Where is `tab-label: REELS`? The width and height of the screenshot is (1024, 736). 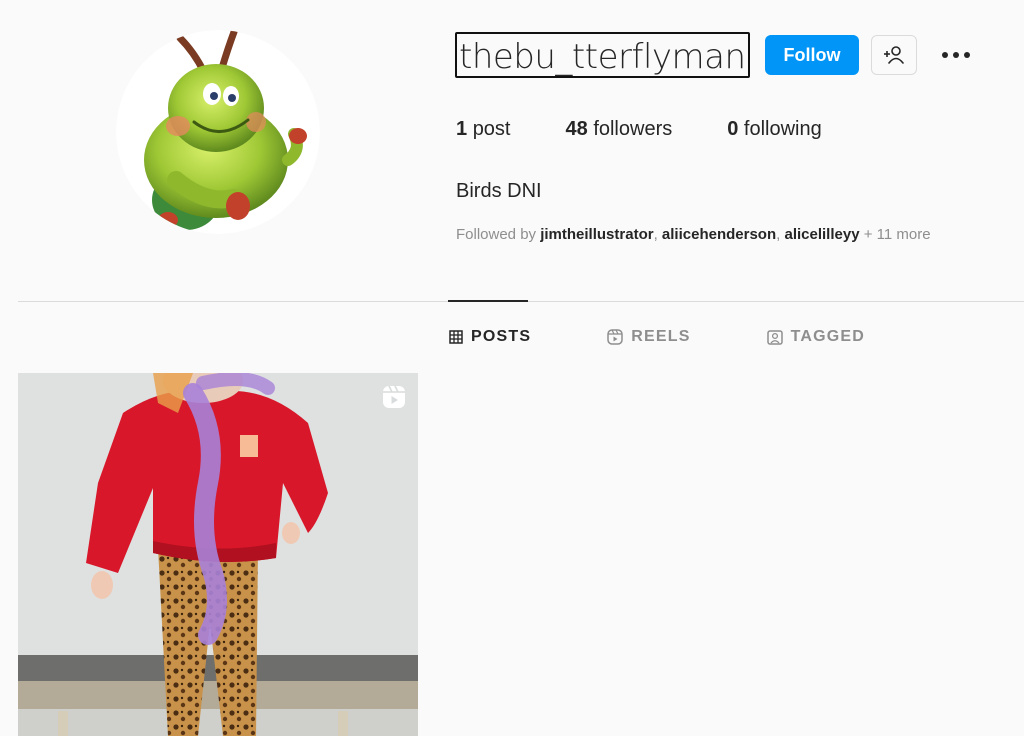 tab-label: REELS is located at coordinates (661, 336).